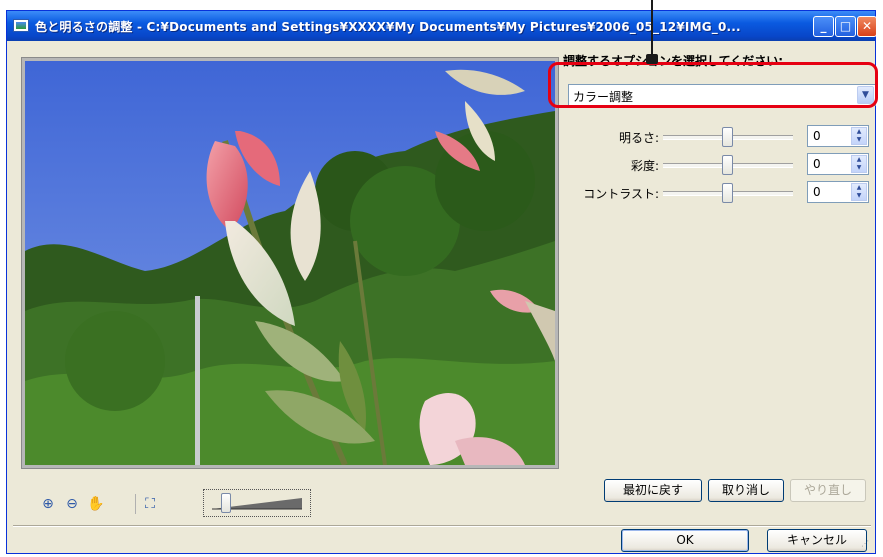  What do you see at coordinates (746, 490) in the screenshot?
I see `undo-button: 取り消し` at bounding box center [746, 490].